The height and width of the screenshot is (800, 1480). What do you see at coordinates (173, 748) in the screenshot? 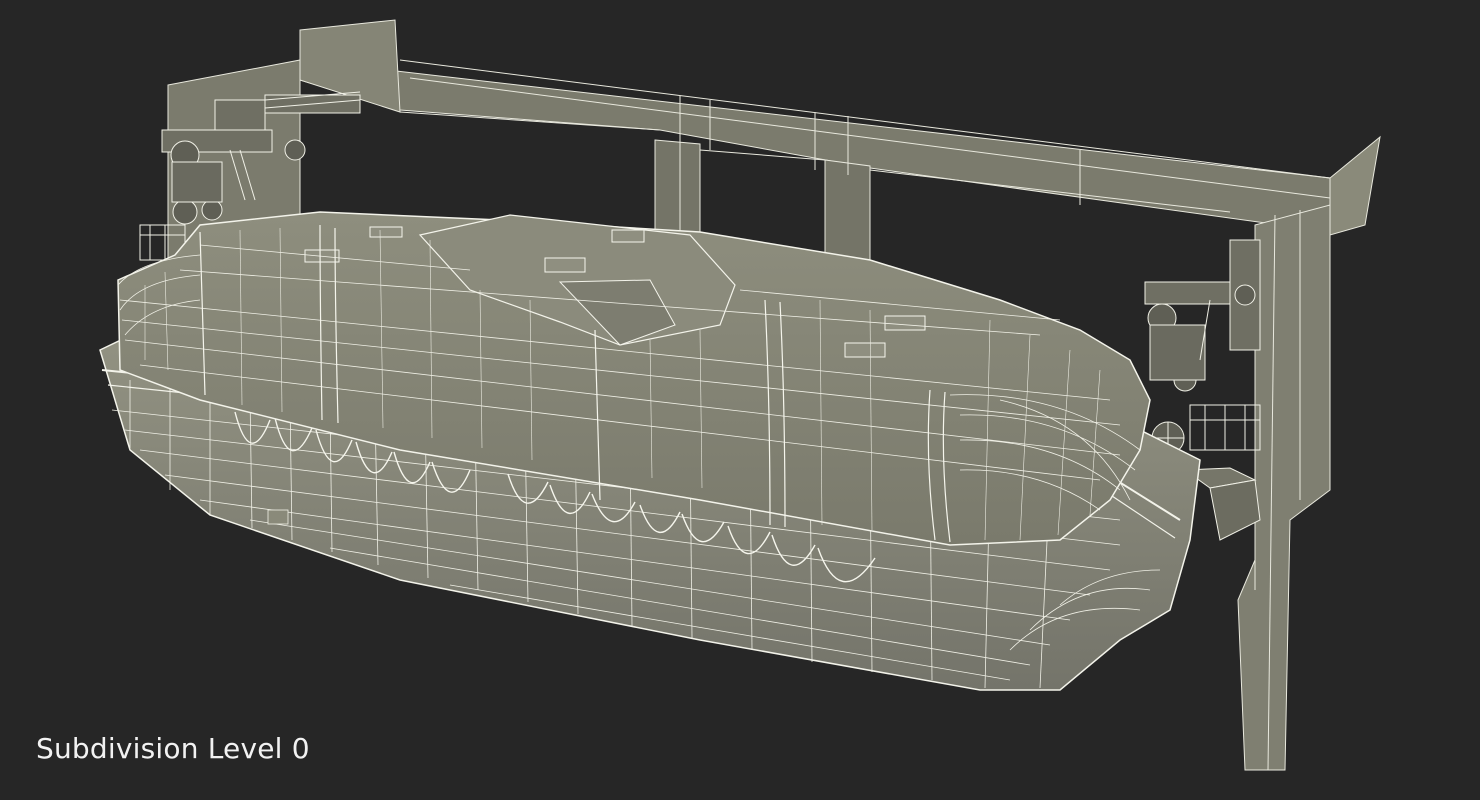
I see `subdivision-level-caption: Subdivision Level 0` at bounding box center [173, 748].